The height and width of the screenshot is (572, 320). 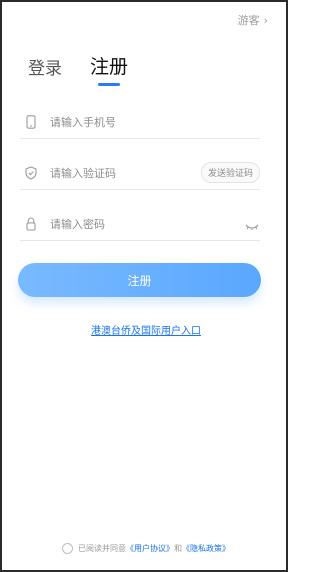 I want to click on lock-icon, so click(x=31, y=223).